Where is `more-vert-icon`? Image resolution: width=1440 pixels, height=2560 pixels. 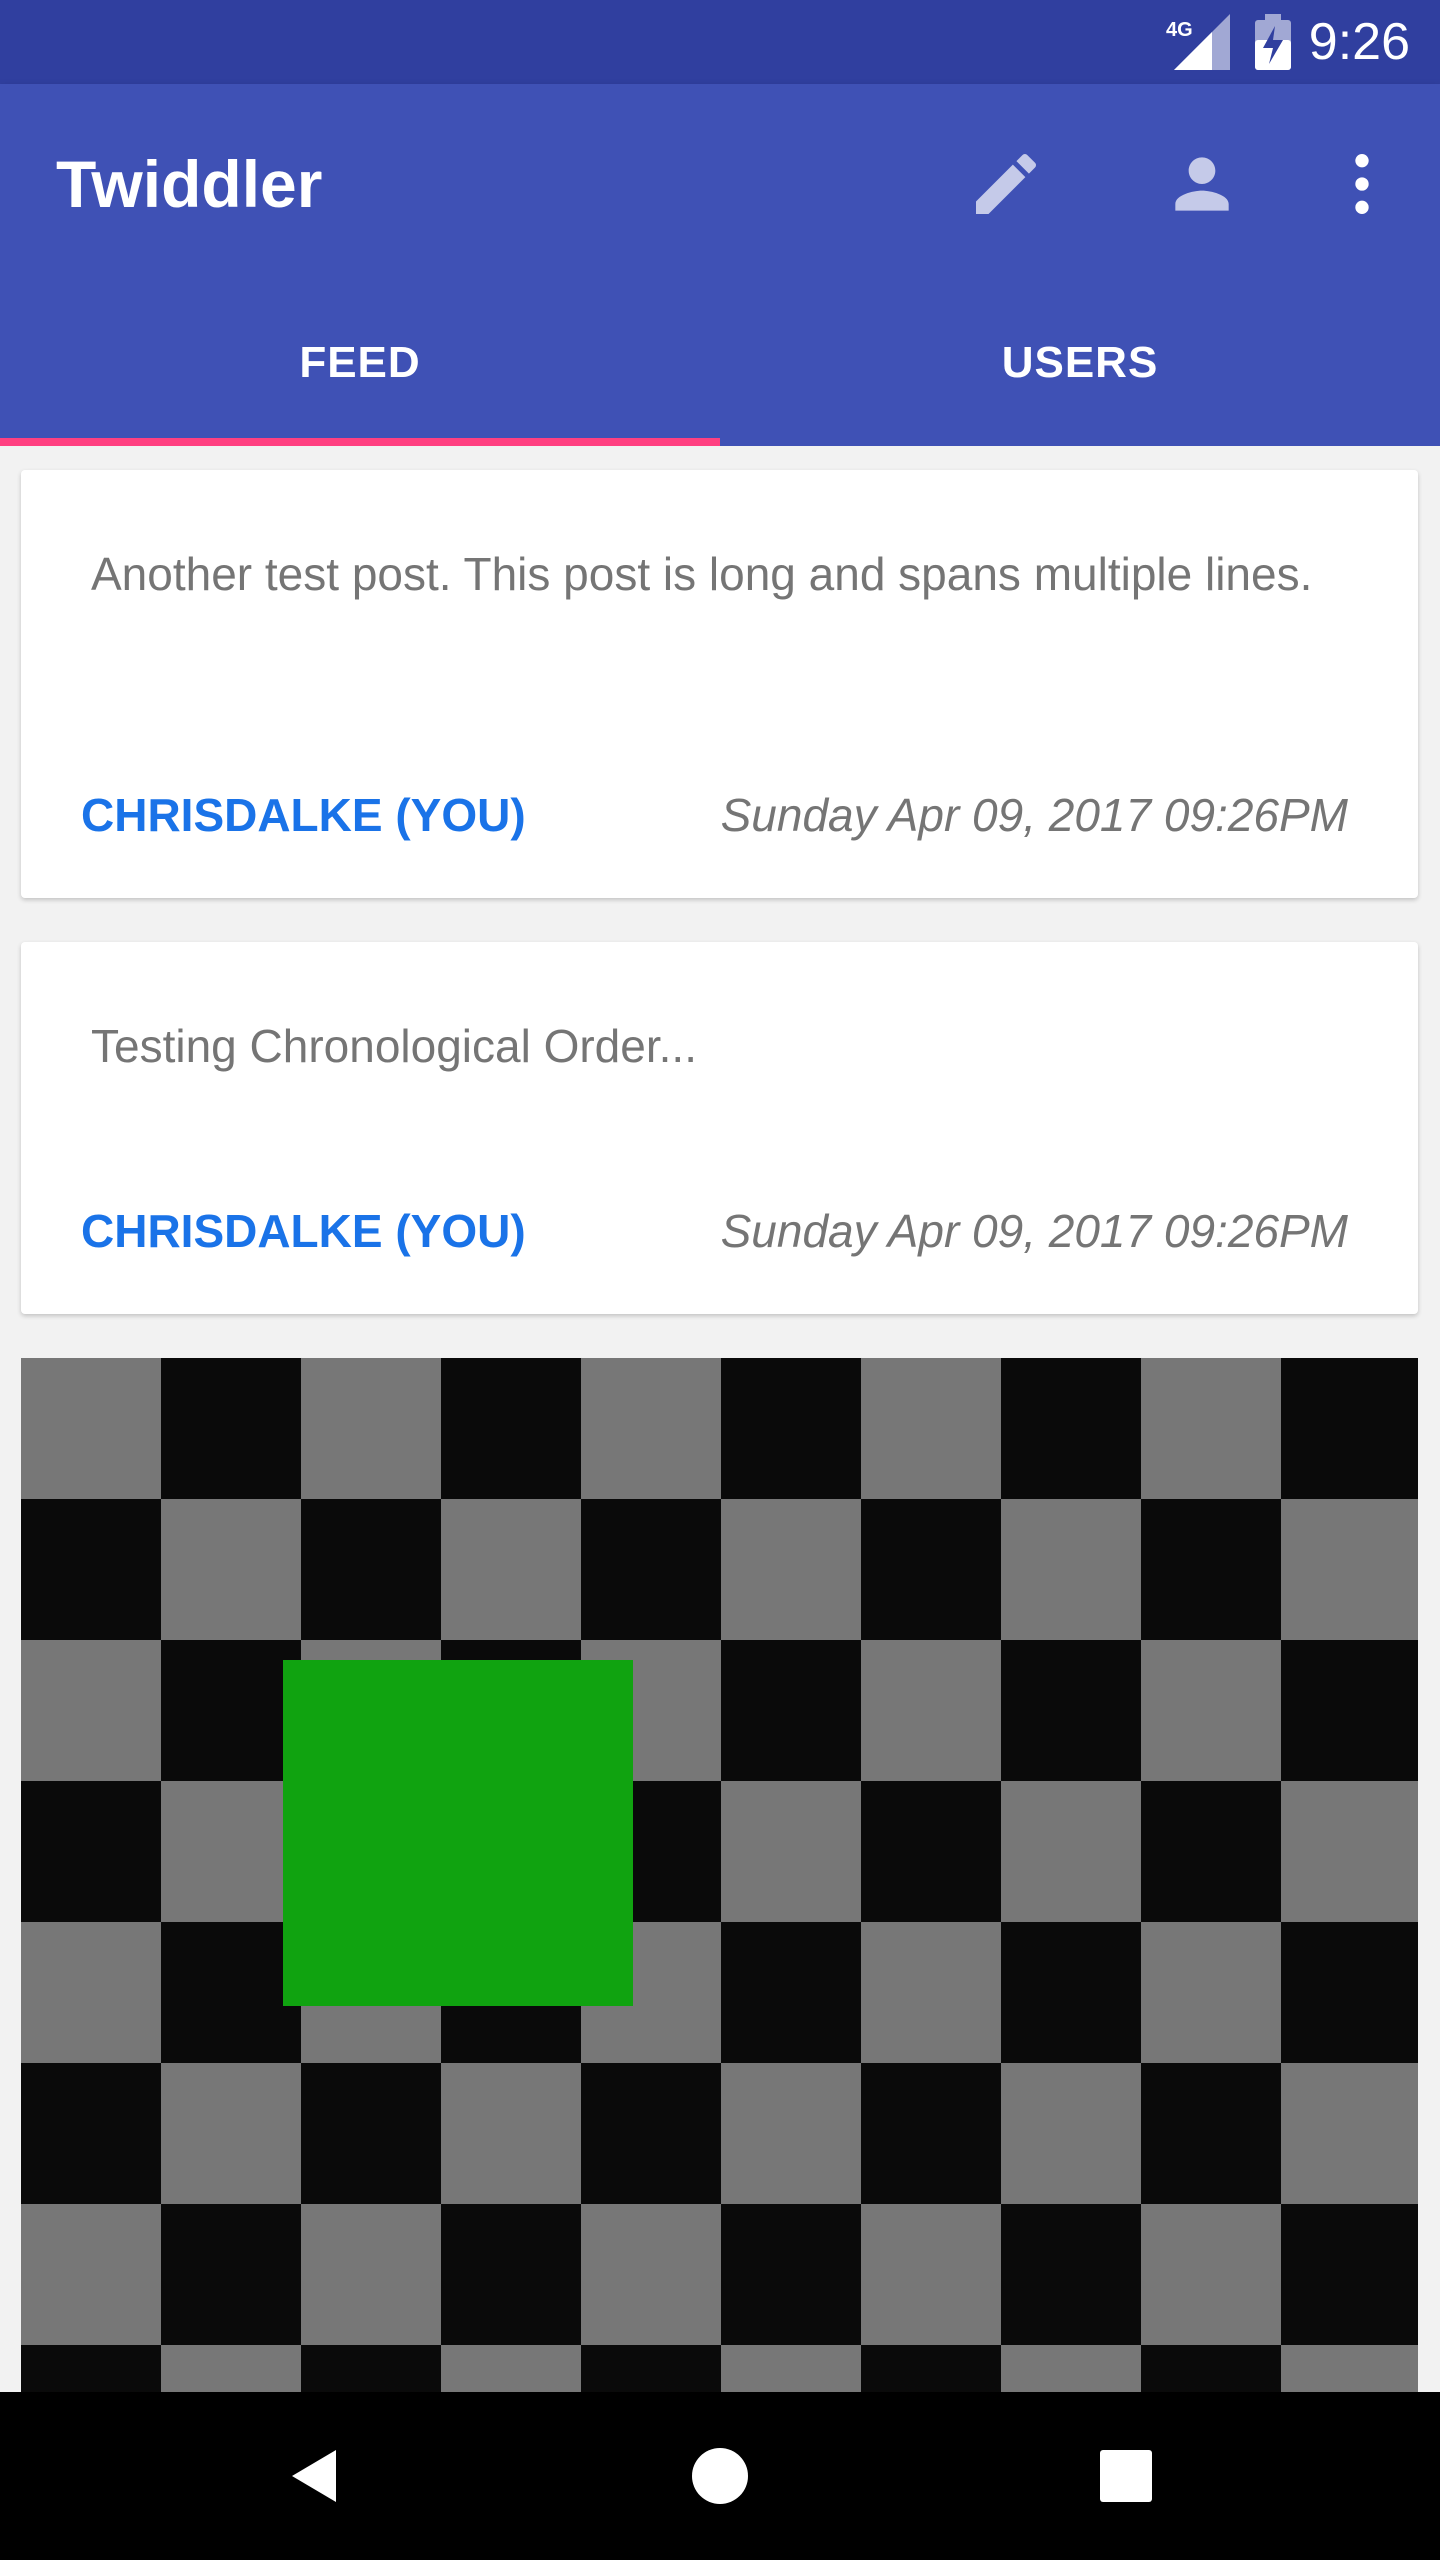
more-vert-icon is located at coordinates (1362, 184).